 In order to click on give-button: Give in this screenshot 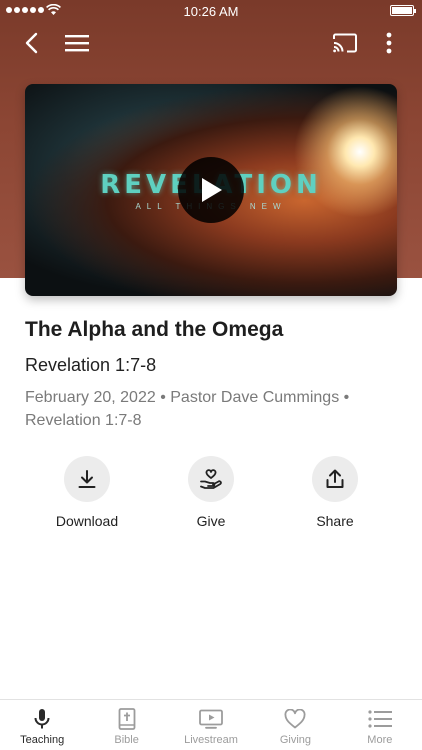, I will do `click(211, 492)`.